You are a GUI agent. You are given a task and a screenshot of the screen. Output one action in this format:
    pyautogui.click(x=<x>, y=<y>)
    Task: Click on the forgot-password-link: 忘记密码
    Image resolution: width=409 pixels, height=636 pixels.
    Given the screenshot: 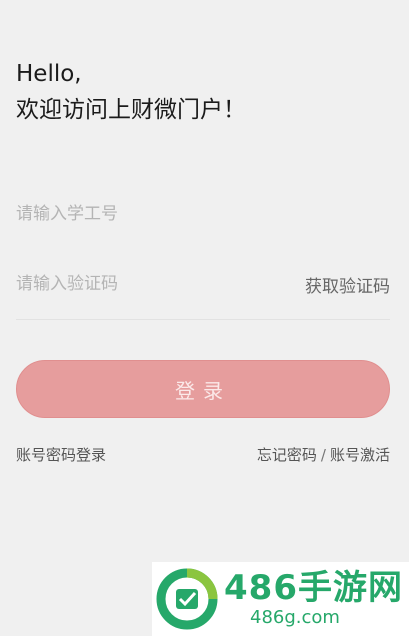 What is the action you would take?
    pyautogui.click(x=287, y=455)
    